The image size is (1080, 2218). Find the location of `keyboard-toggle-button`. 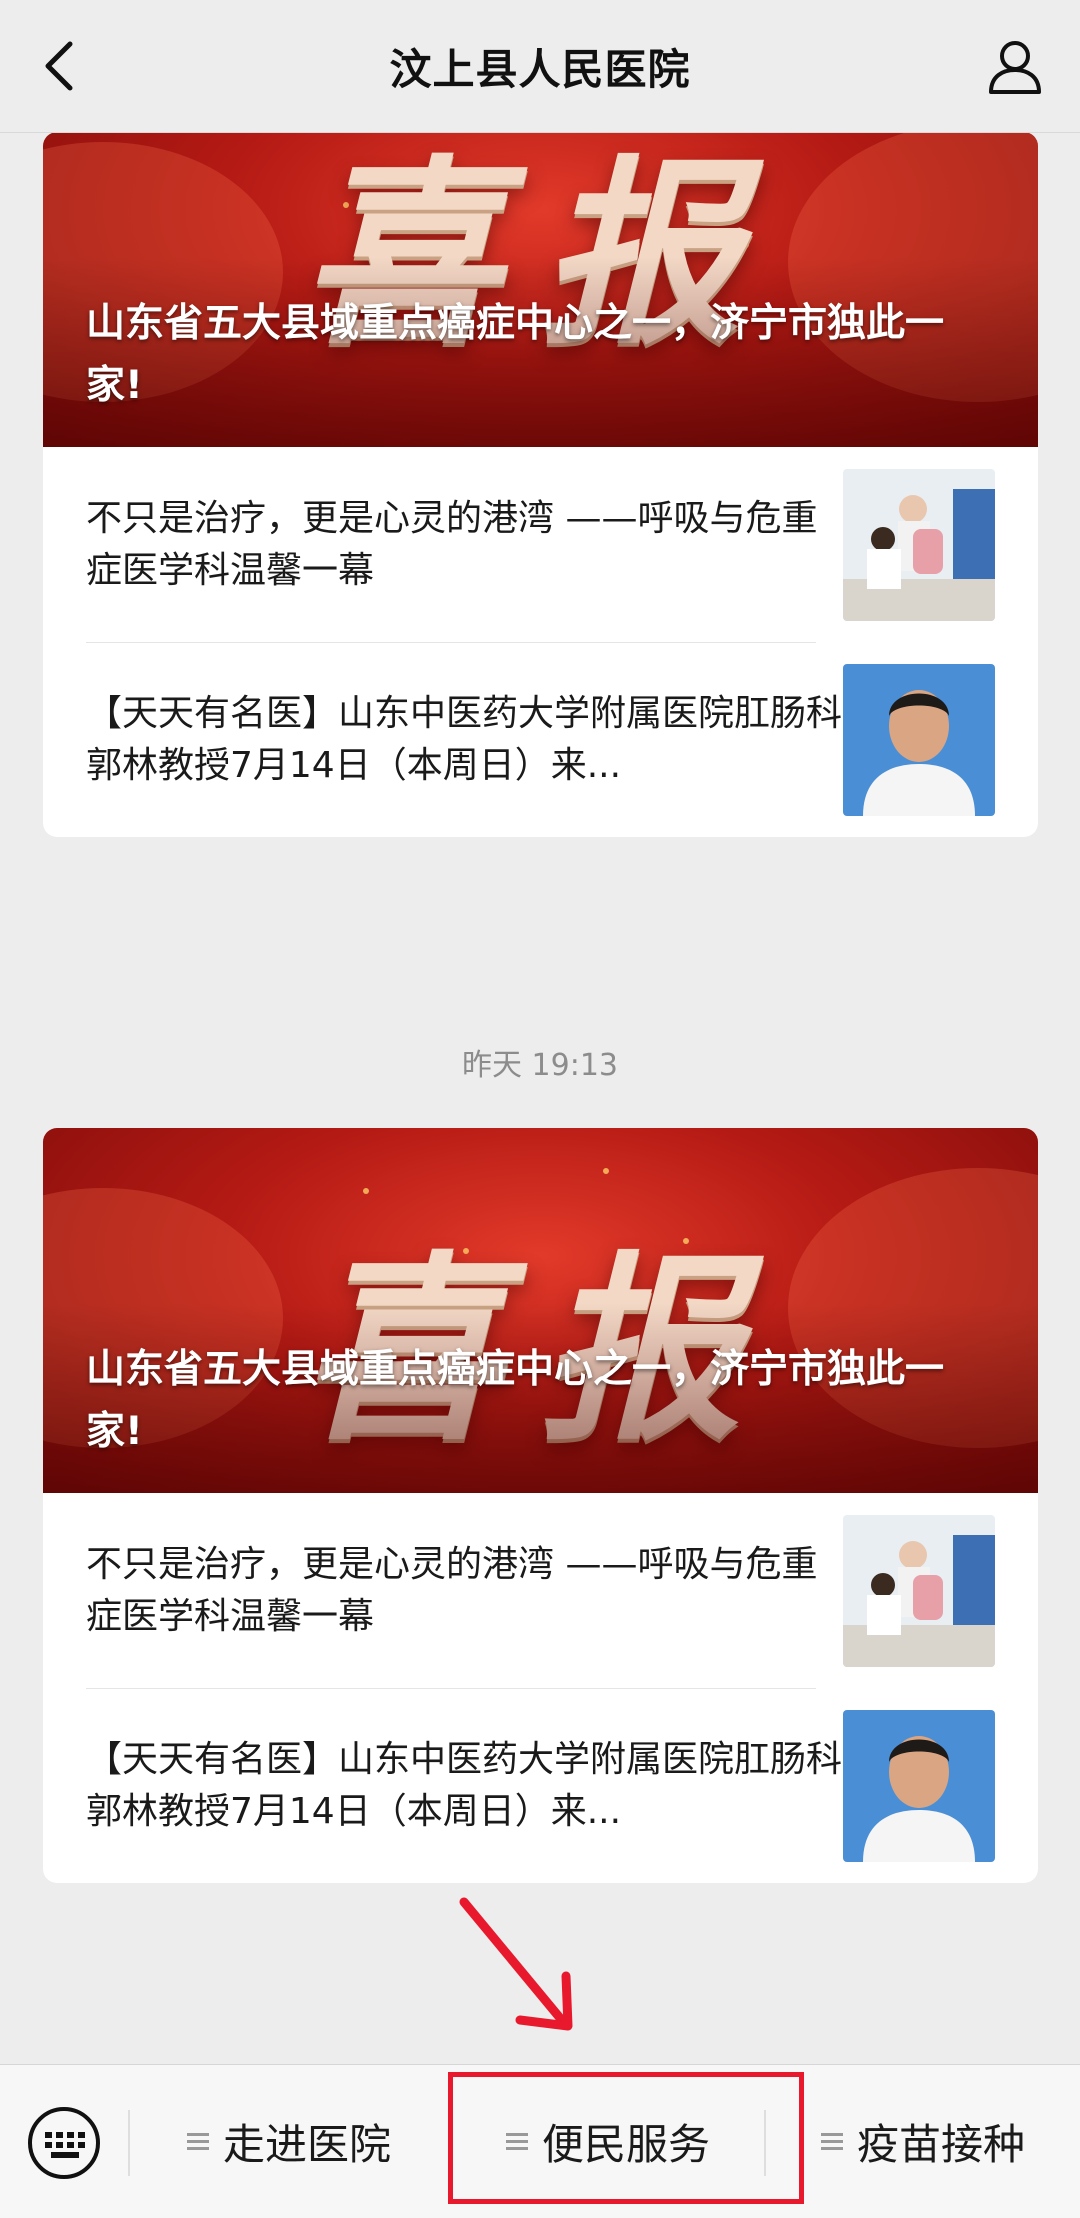

keyboard-toggle-button is located at coordinates (64, 2143).